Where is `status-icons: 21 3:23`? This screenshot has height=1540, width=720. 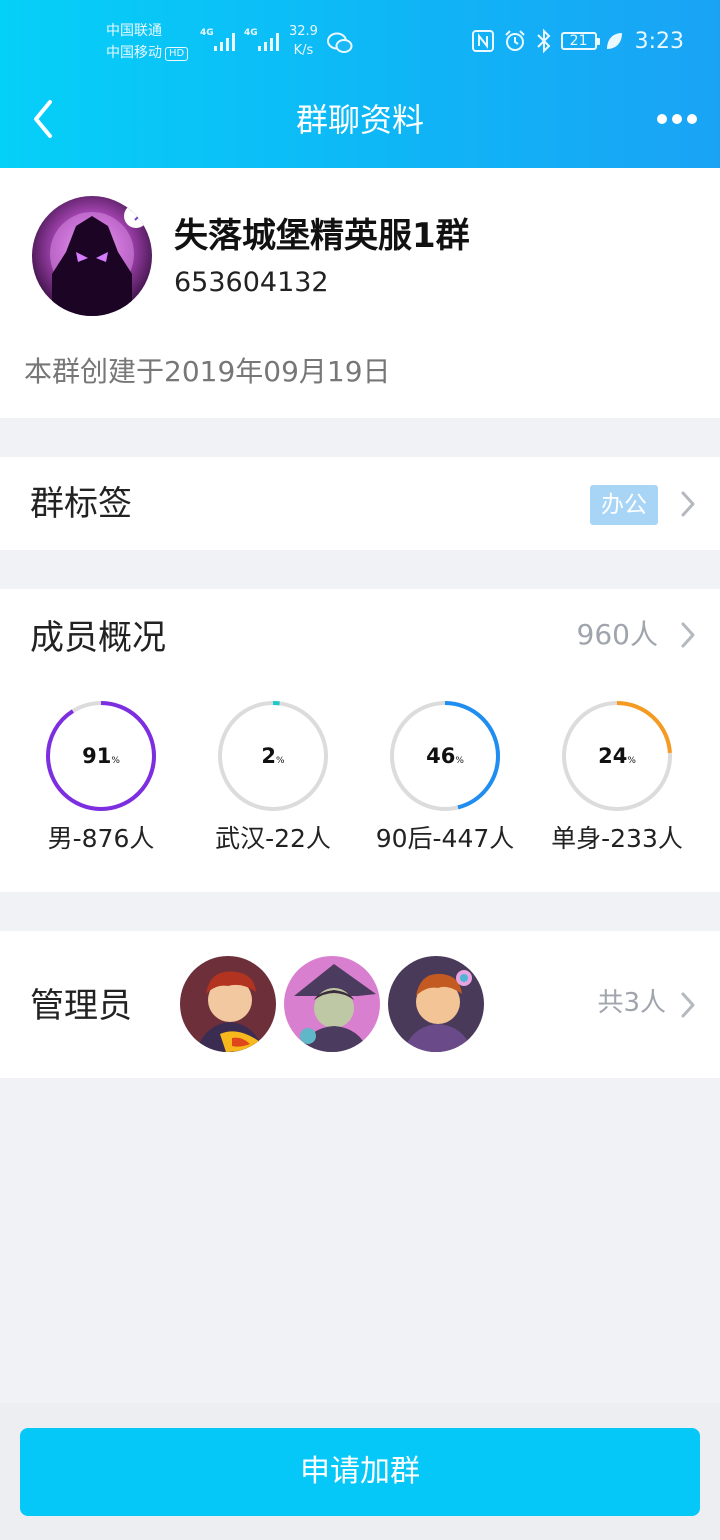
status-icons: 21 3:23 is located at coordinates (577, 41).